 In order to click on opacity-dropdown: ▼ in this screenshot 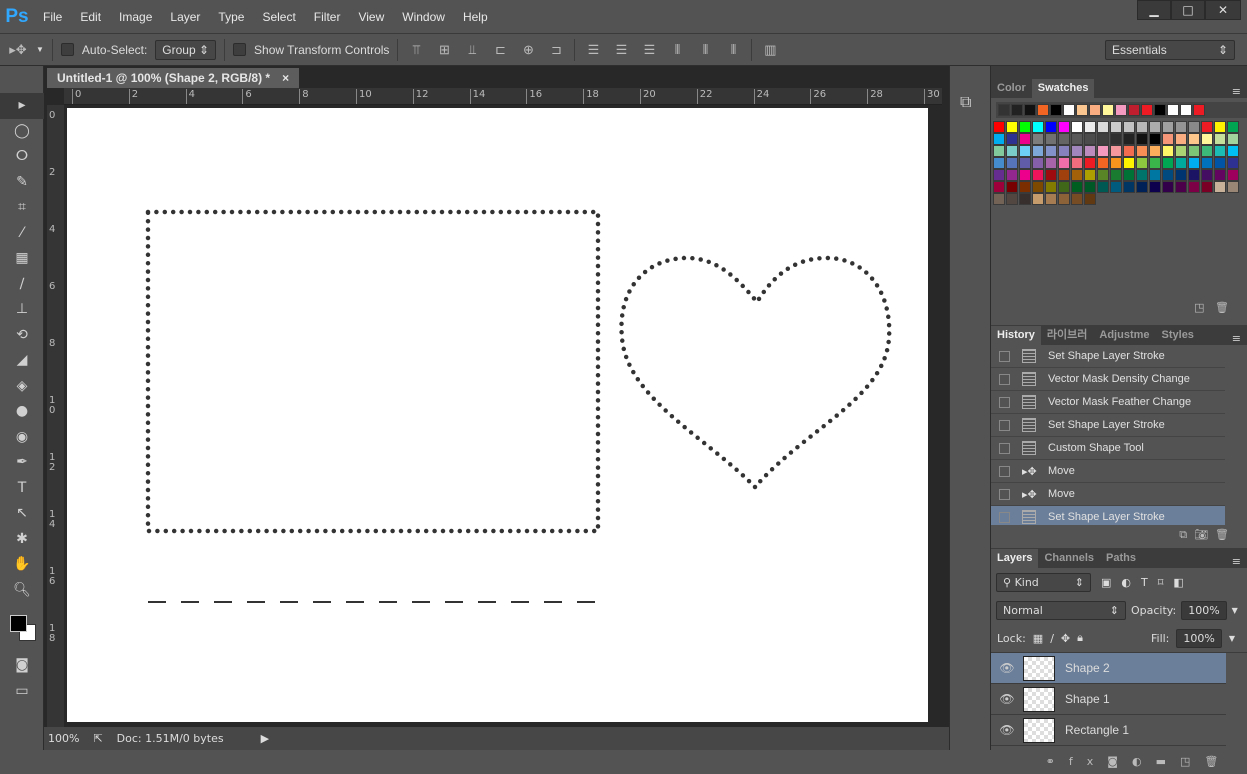, I will do `click(1235, 610)`.